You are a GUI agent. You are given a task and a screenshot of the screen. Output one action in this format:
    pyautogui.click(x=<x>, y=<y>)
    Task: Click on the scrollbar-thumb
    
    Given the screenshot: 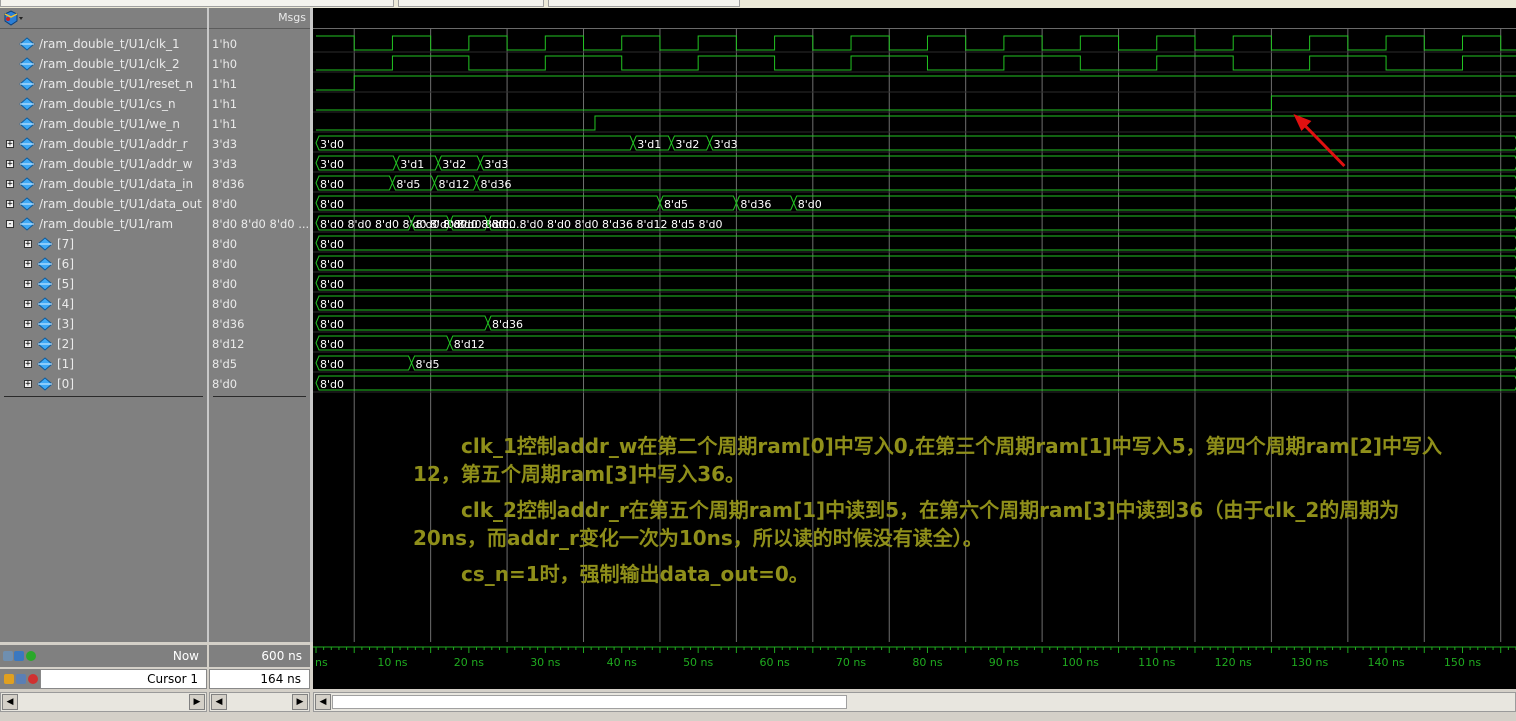 What is the action you would take?
    pyautogui.click(x=589, y=702)
    